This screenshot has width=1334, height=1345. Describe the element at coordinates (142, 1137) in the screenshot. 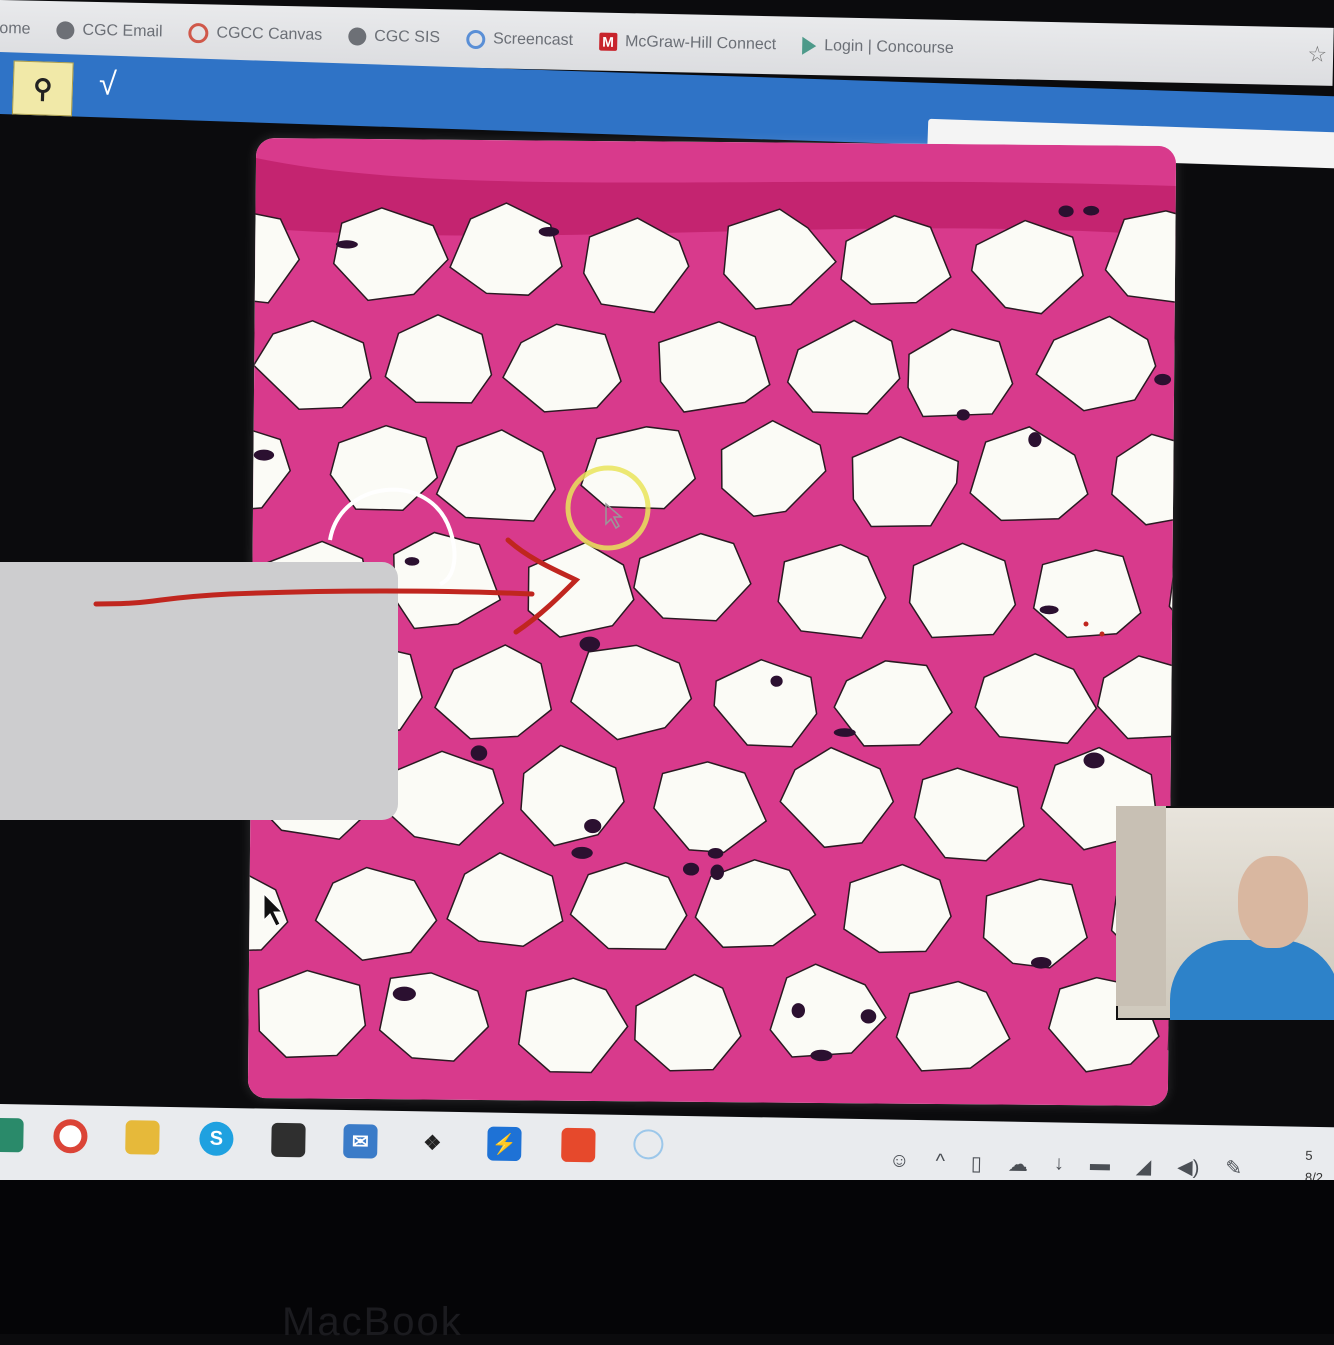

I see `file-explorer-icon` at that location.